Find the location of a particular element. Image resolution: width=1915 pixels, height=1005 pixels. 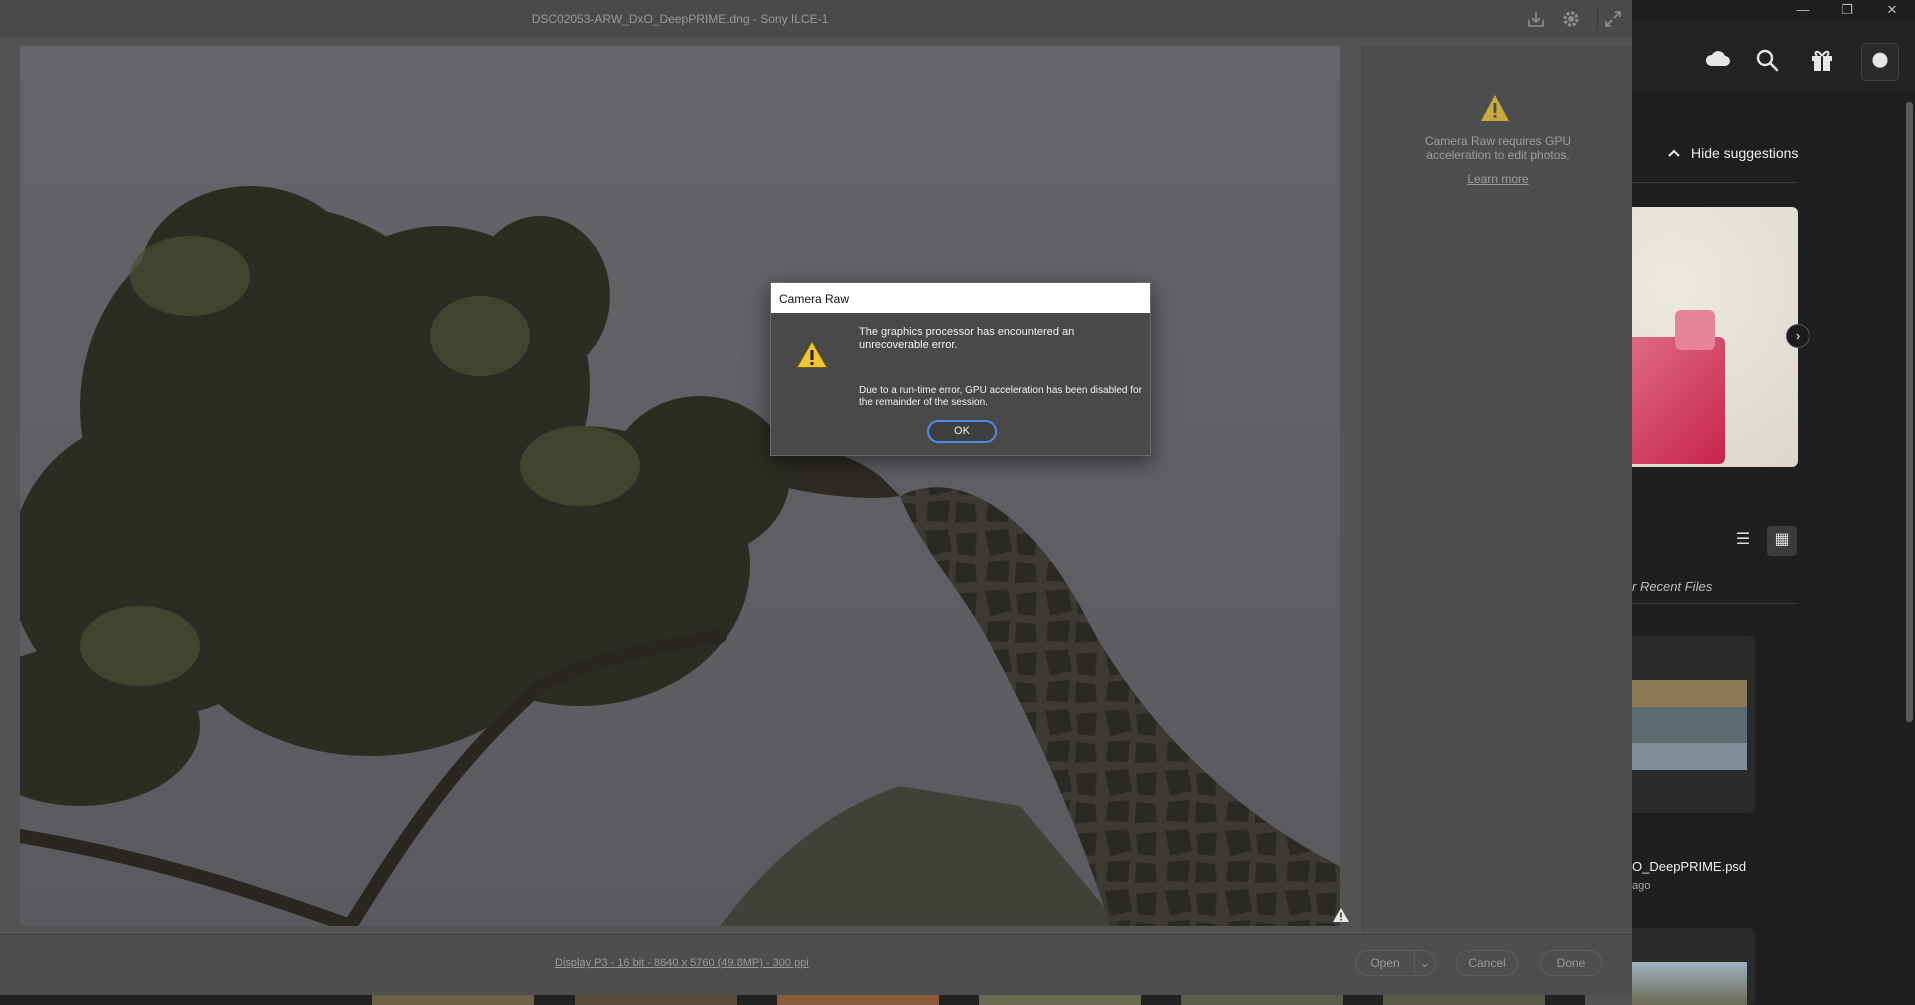

recent-file-name: O_DeepPRIME.psd is located at coordinates (1689, 866).